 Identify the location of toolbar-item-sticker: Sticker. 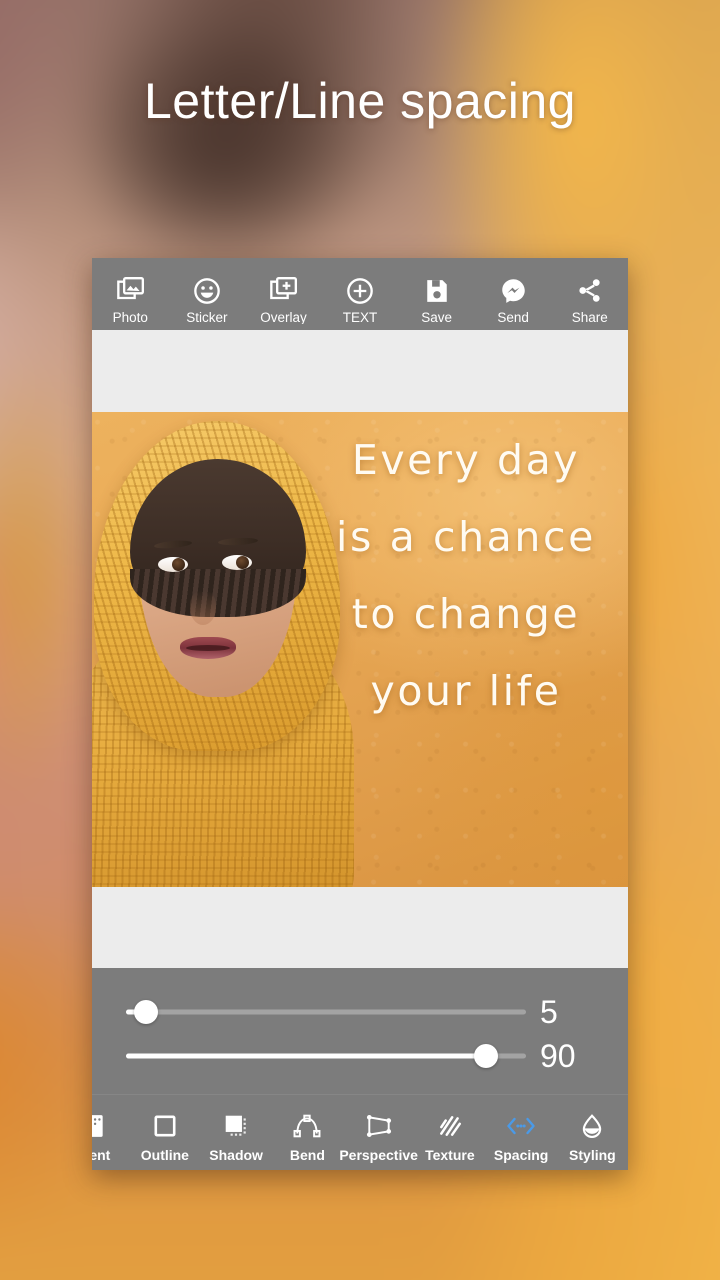
(207, 303).